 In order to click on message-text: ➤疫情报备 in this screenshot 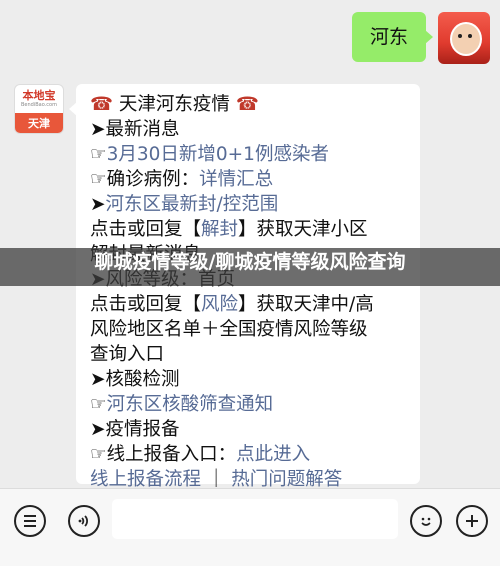, I will do `click(135, 429)`.